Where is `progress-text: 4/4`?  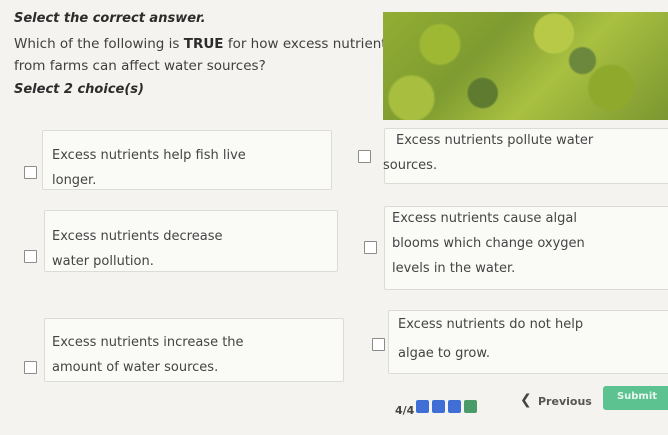
progress-text: 4/4 is located at coordinates (405, 410).